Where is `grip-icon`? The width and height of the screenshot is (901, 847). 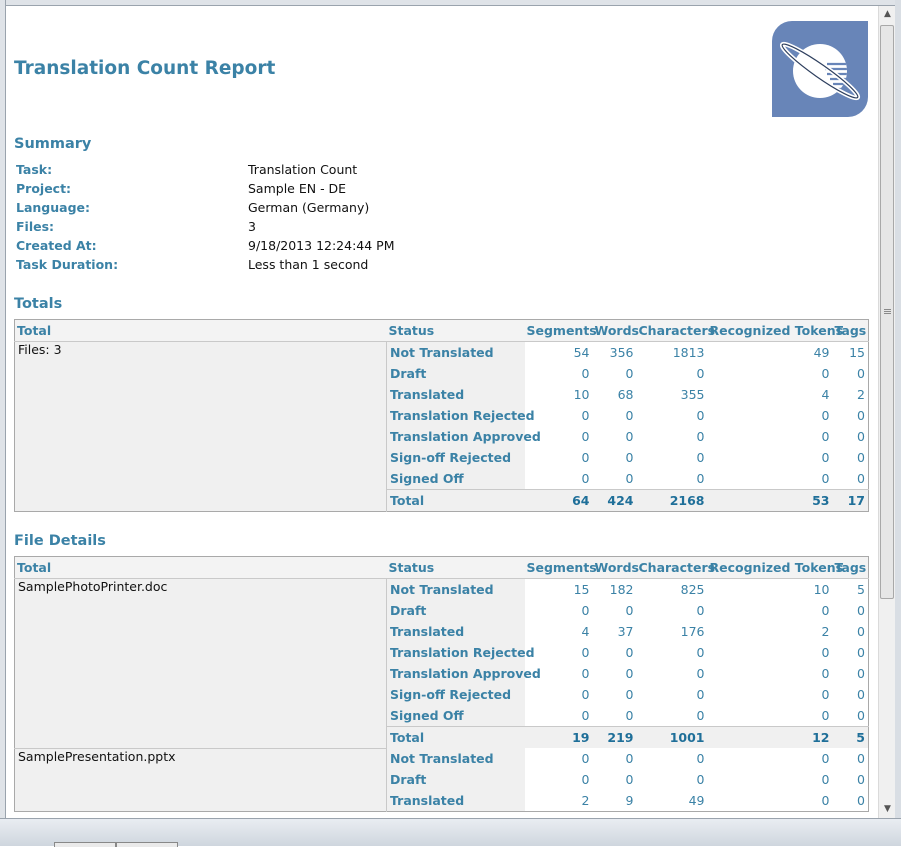 grip-icon is located at coordinates (887, 312).